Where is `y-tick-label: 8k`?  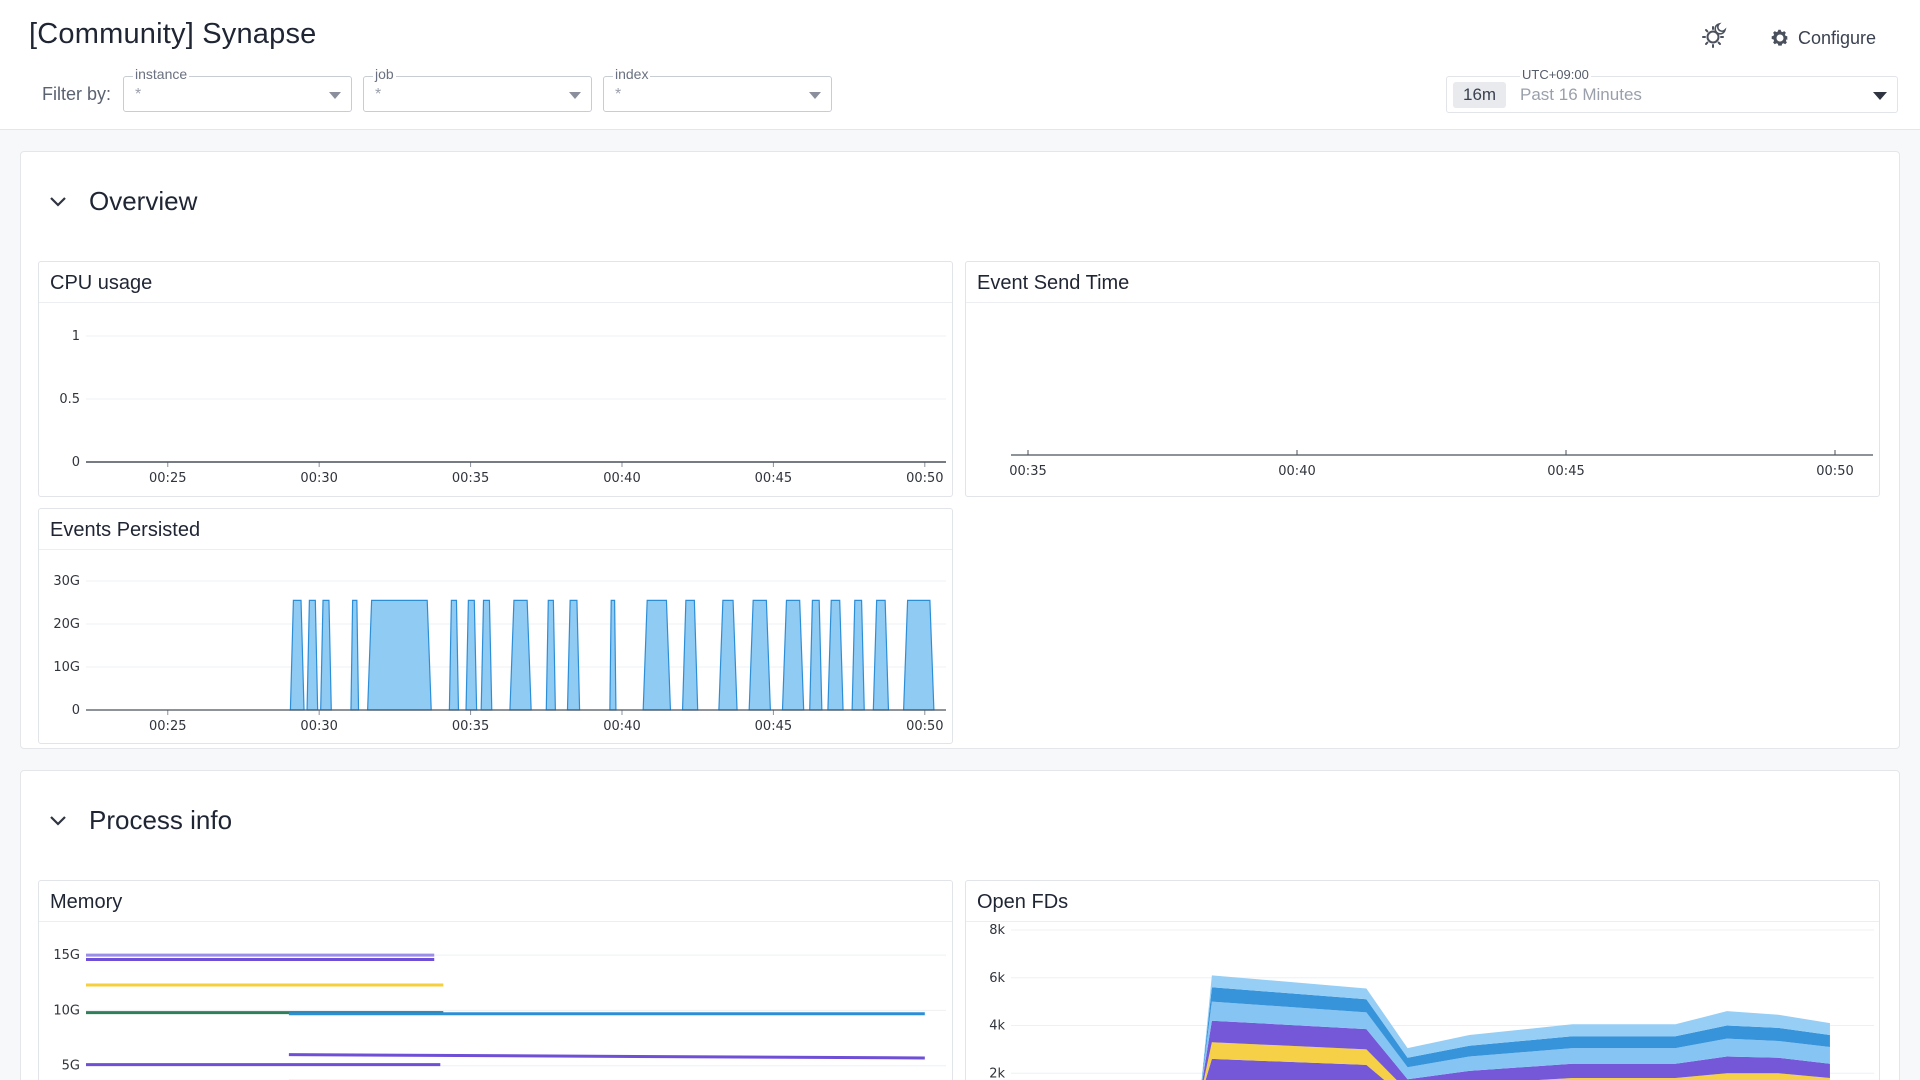
y-tick-label: 8k is located at coordinates (997, 930).